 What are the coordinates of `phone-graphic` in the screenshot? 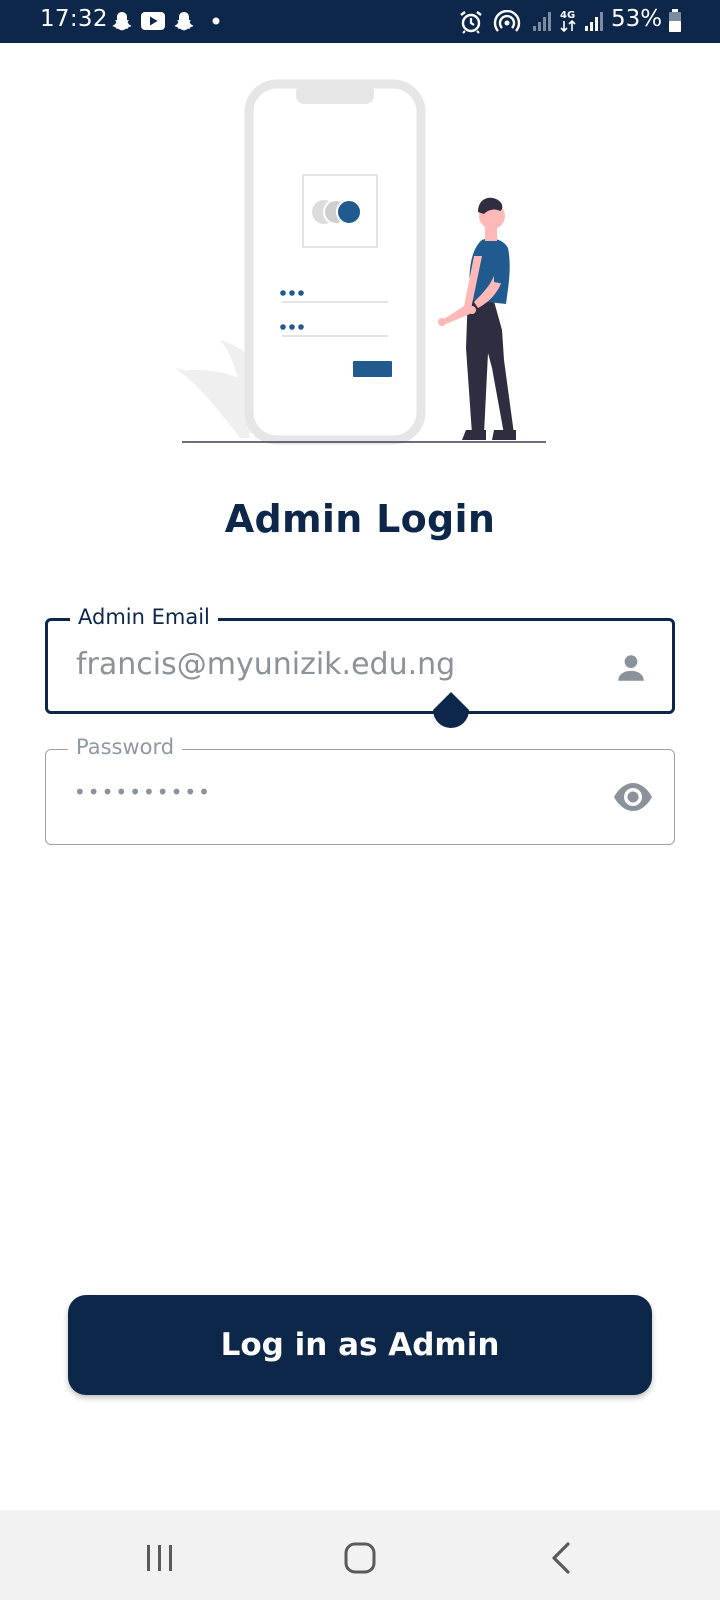 It's located at (335, 262).